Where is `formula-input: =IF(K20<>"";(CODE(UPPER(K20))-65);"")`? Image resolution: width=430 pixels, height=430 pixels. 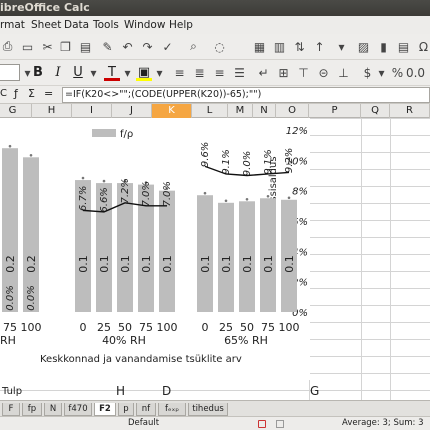
formula-input: =IF(K20<>"";(CODE(UPPER(K20))-65);"") is located at coordinates (246, 95).